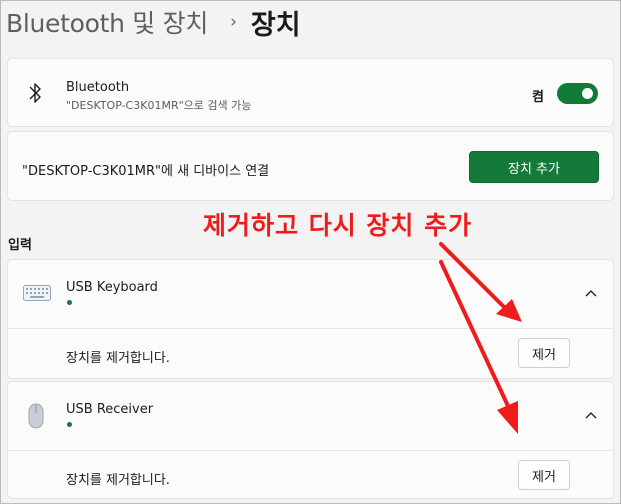  What do you see at coordinates (587, 93) in the screenshot?
I see `toggle-knob` at bounding box center [587, 93].